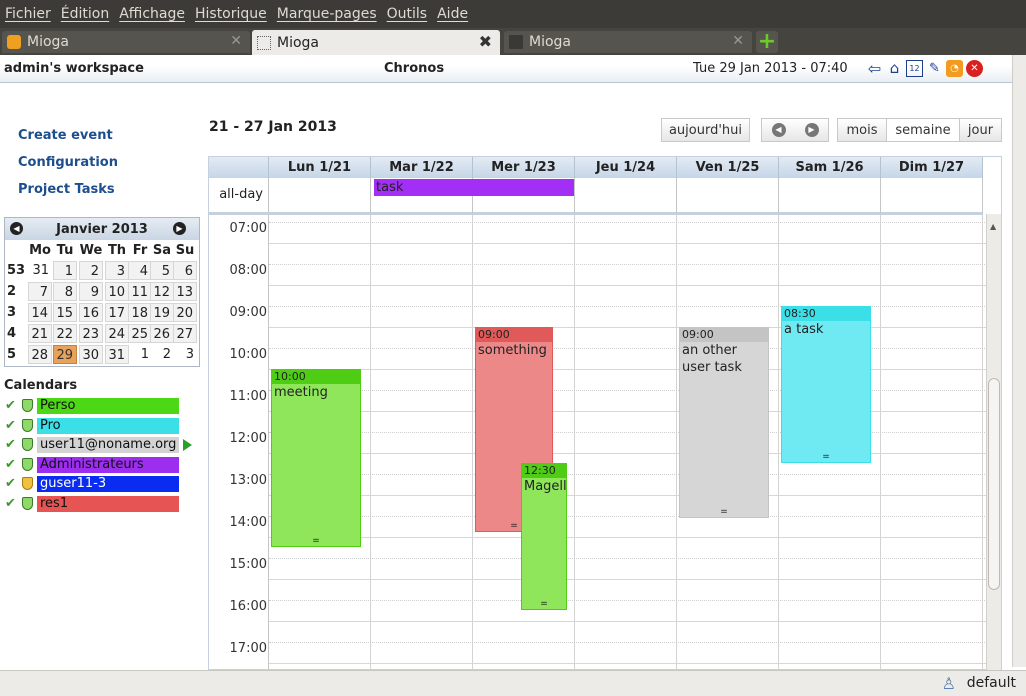 This screenshot has height=696, width=1026. Describe the element at coordinates (108, 445) in the screenshot. I see `calendar-label: user11@noname.org` at that location.